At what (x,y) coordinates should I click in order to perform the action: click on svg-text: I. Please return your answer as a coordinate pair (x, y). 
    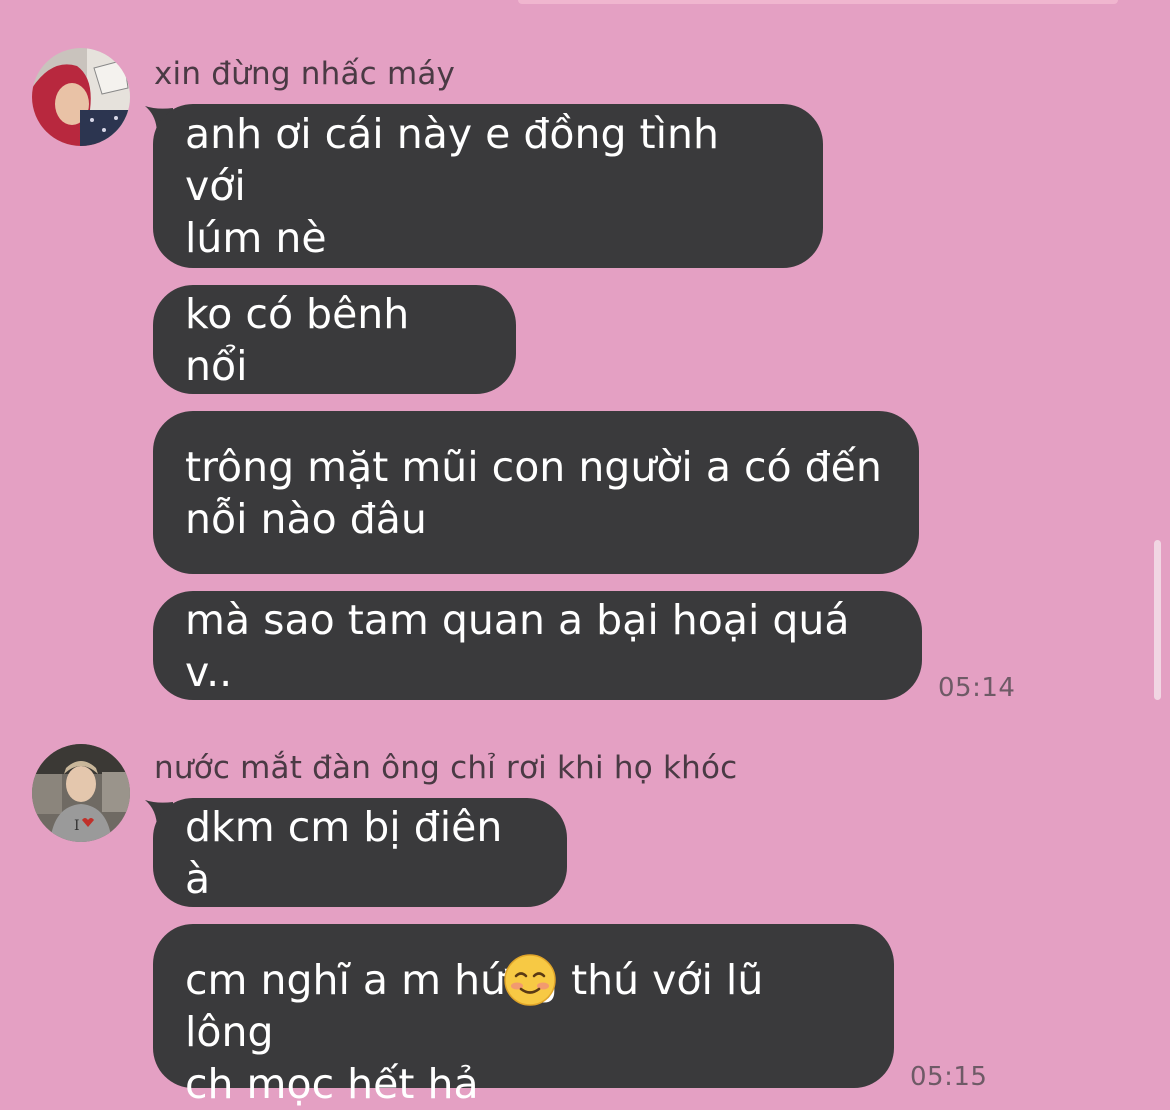
    Looking at the image, I should click on (77, 826).